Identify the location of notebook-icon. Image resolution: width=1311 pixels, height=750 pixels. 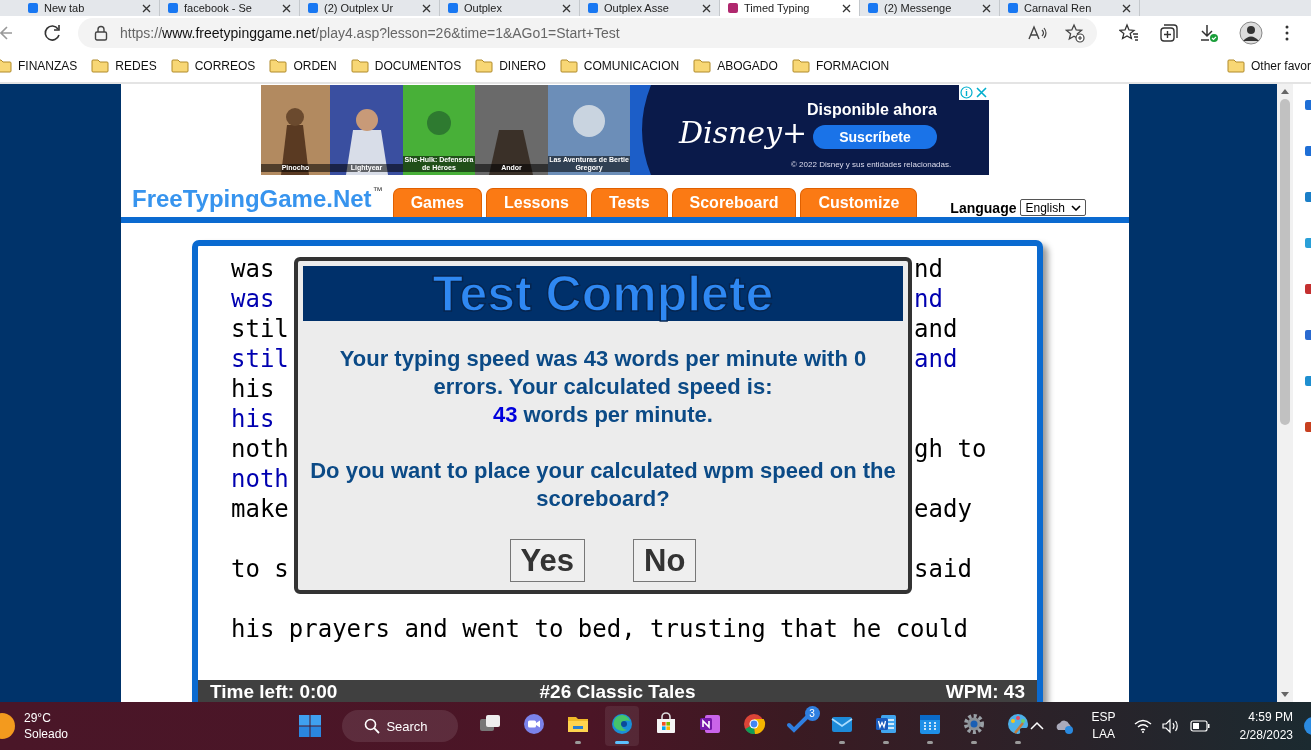
(709, 724).